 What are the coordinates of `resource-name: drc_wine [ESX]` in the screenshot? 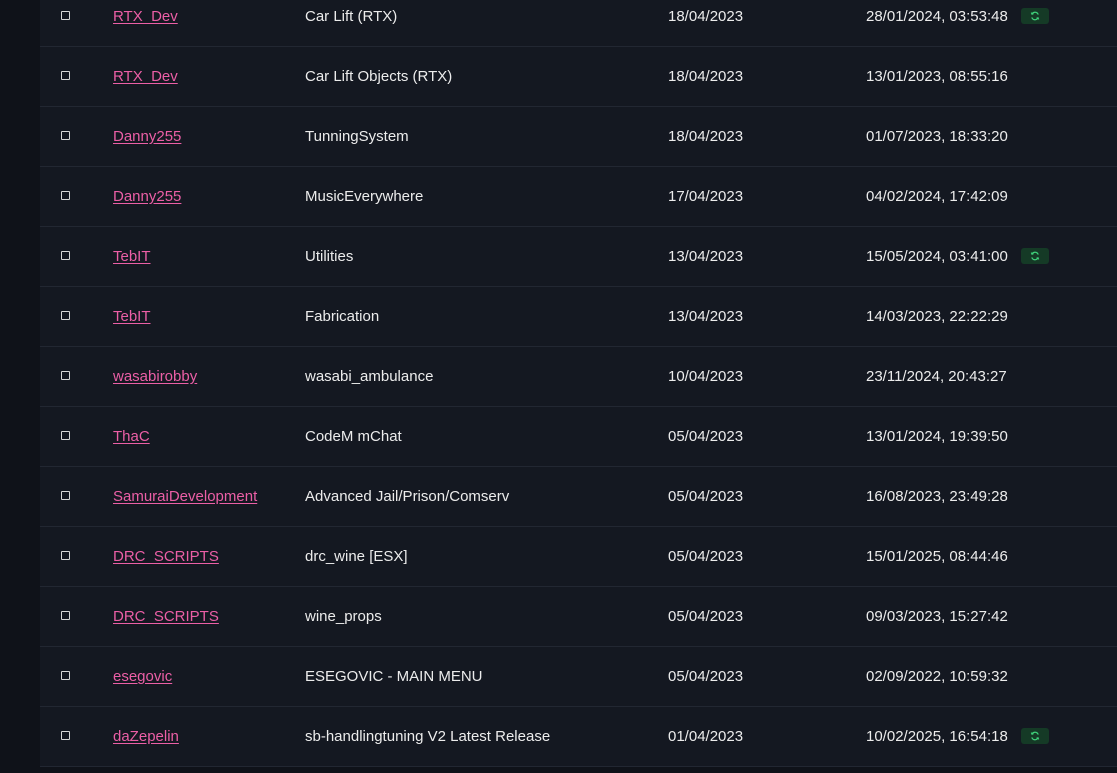 It's located at (356, 556).